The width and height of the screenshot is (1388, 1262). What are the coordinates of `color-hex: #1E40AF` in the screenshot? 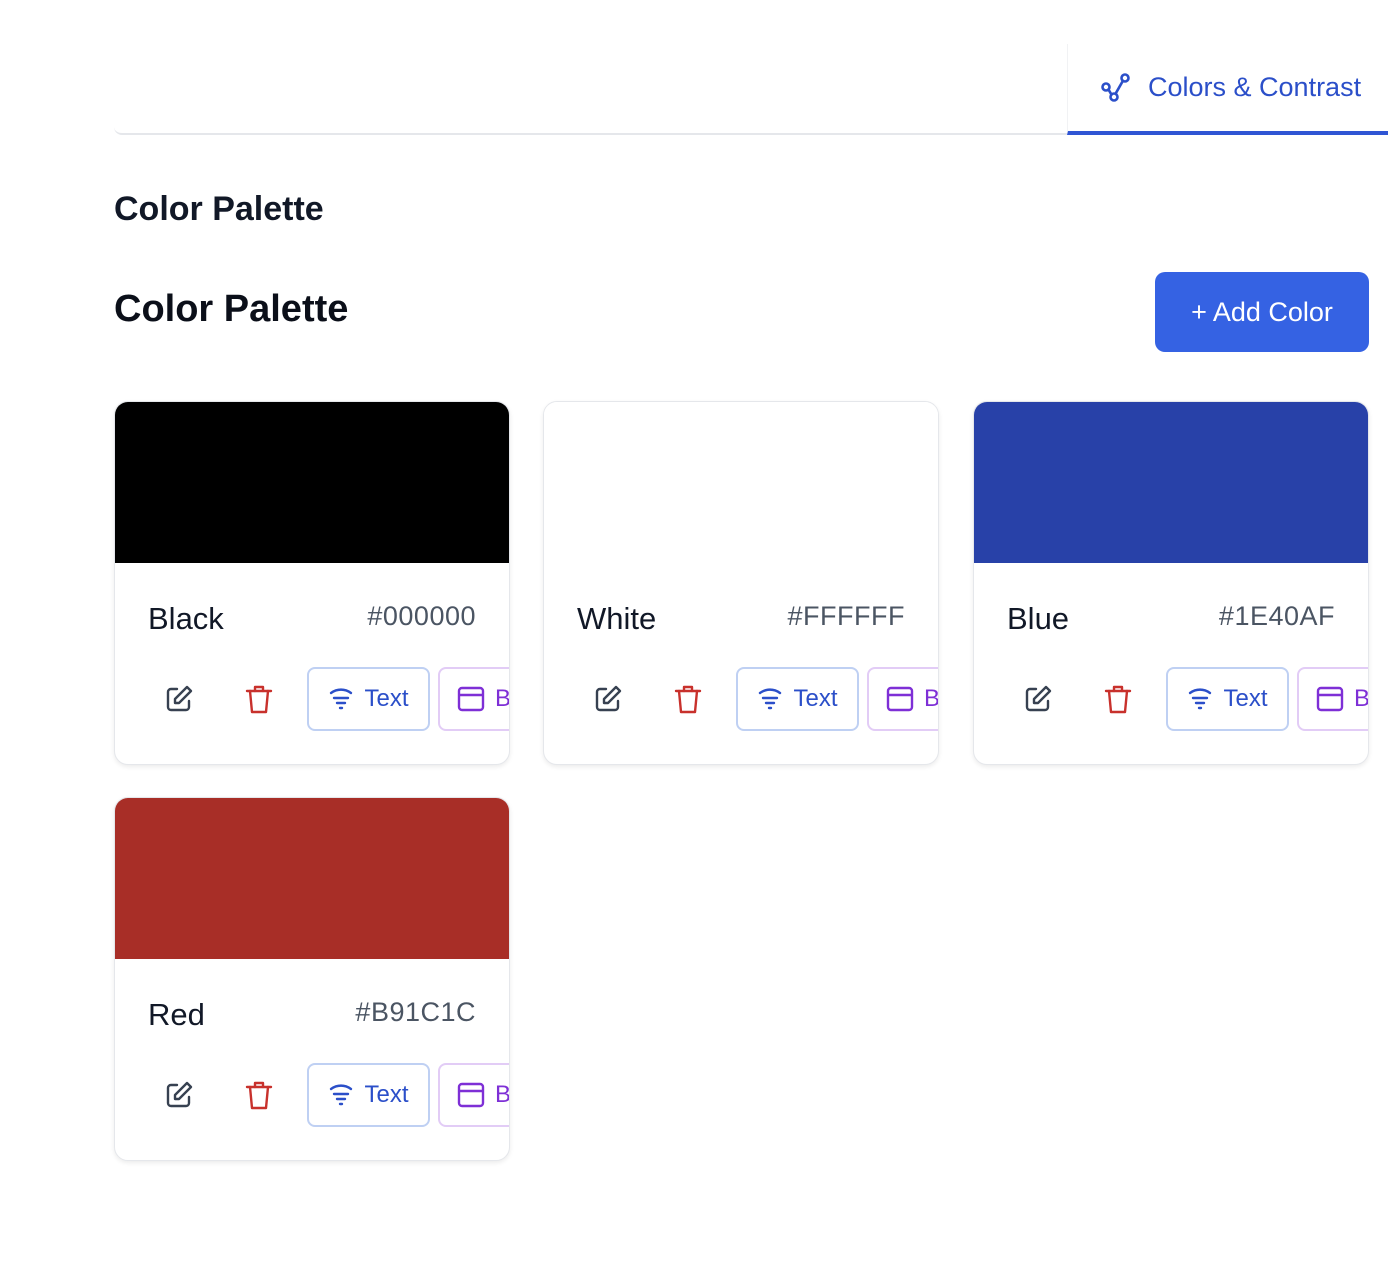 It's located at (1276, 616).